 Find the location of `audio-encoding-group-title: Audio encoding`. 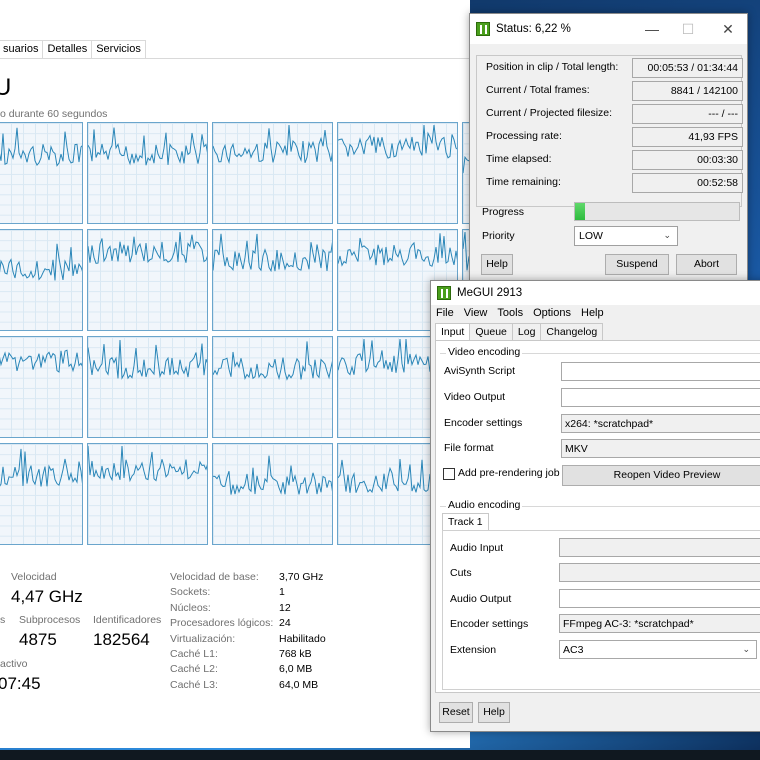

audio-encoding-group-title: Audio encoding is located at coordinates (484, 505).